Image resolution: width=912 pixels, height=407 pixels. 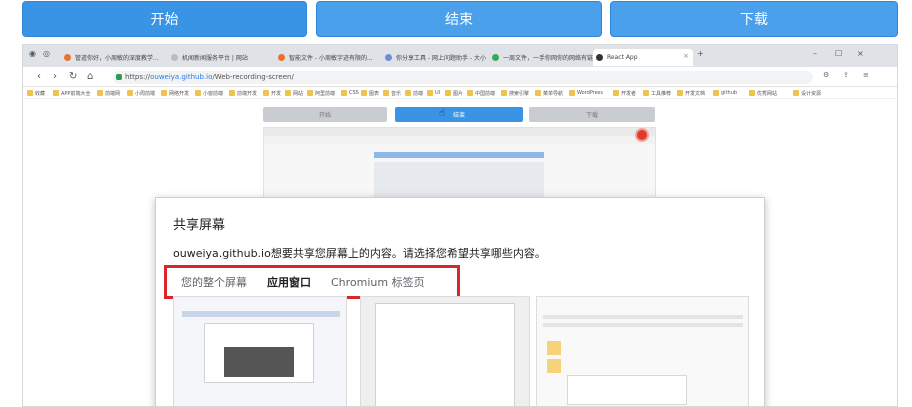 What do you see at coordinates (209, 93) in the screenshot?
I see `bookmark-item: 小窗前端` at bounding box center [209, 93].